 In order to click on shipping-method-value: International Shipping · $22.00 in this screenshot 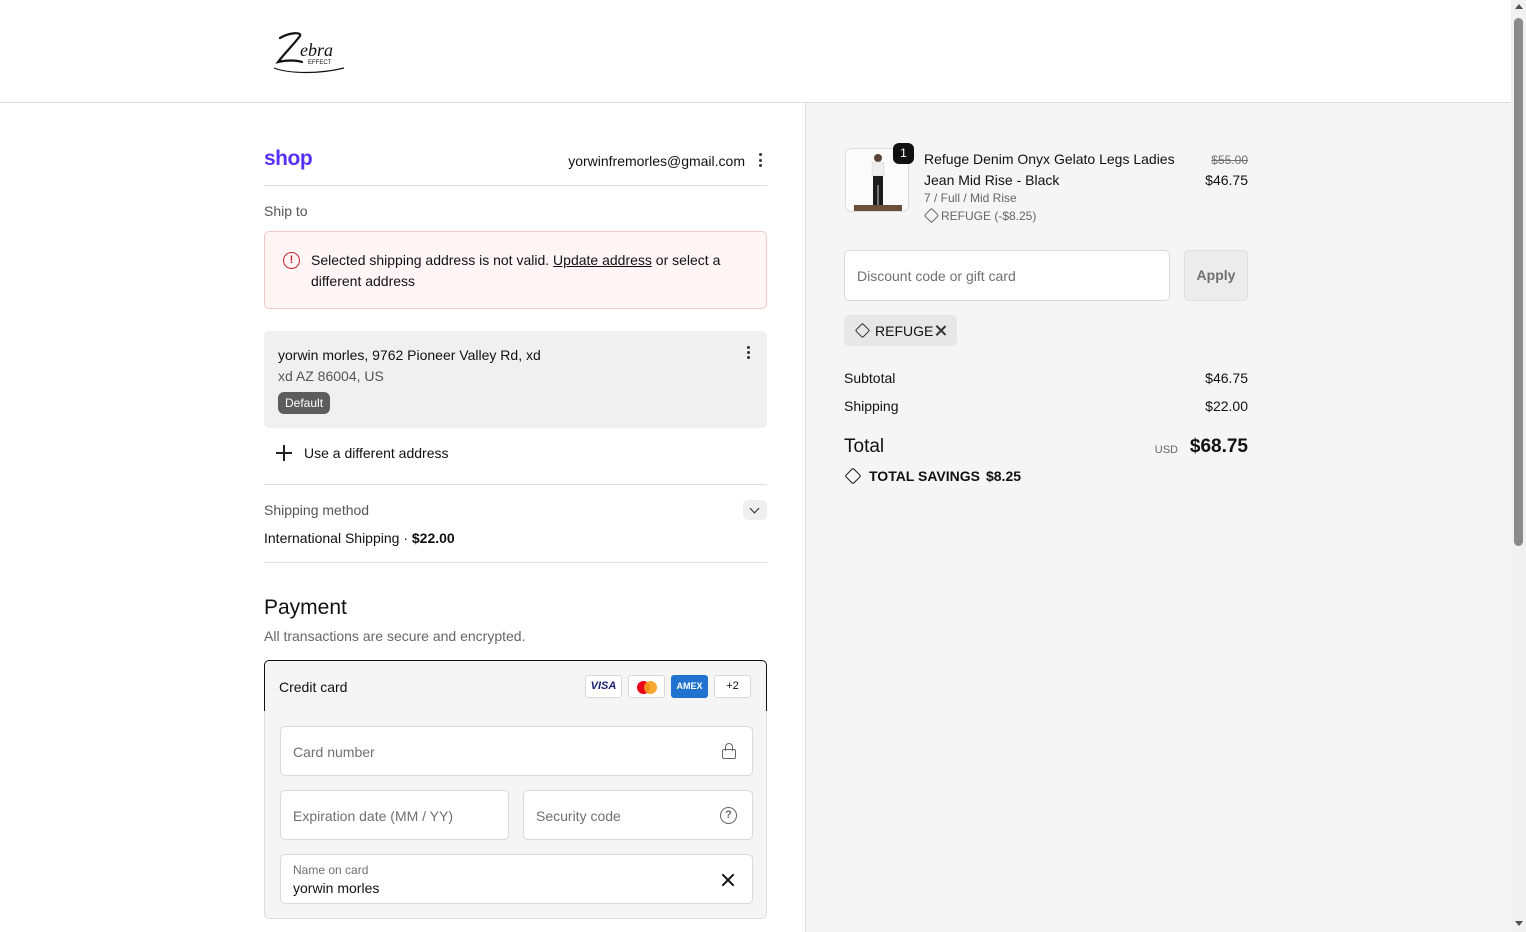, I will do `click(359, 538)`.